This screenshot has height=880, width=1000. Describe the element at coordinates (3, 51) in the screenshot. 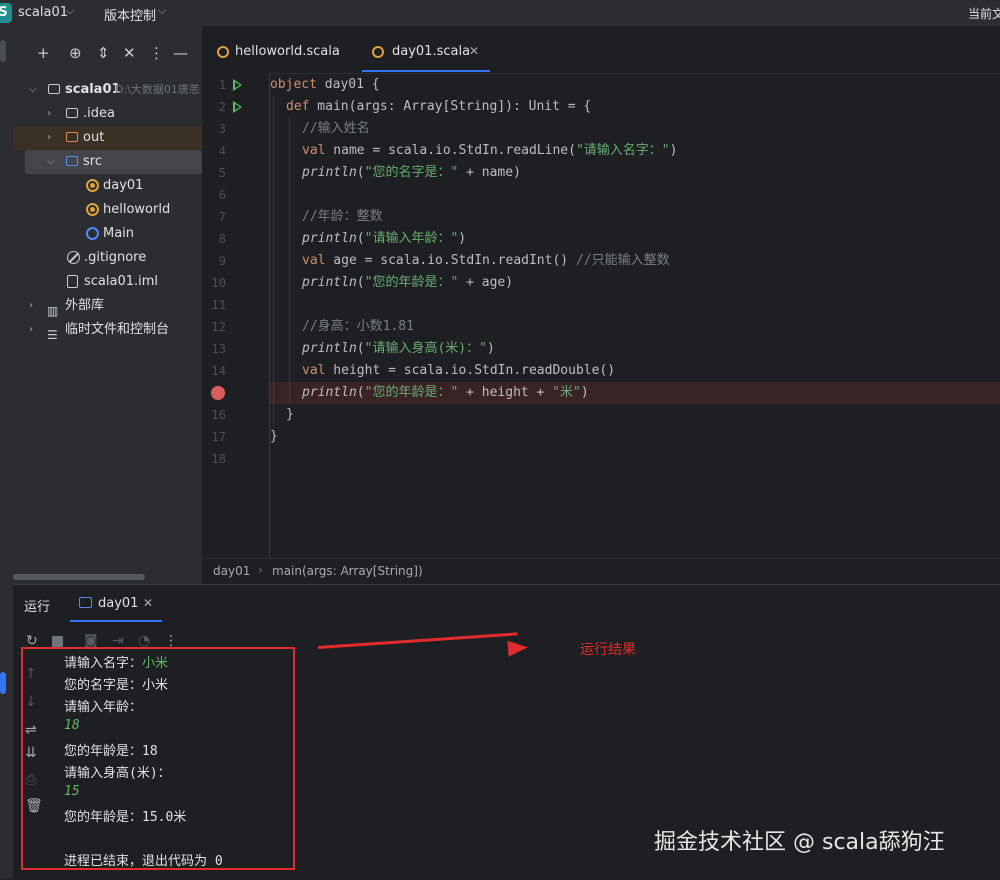

I see `project-tool-icon` at that location.